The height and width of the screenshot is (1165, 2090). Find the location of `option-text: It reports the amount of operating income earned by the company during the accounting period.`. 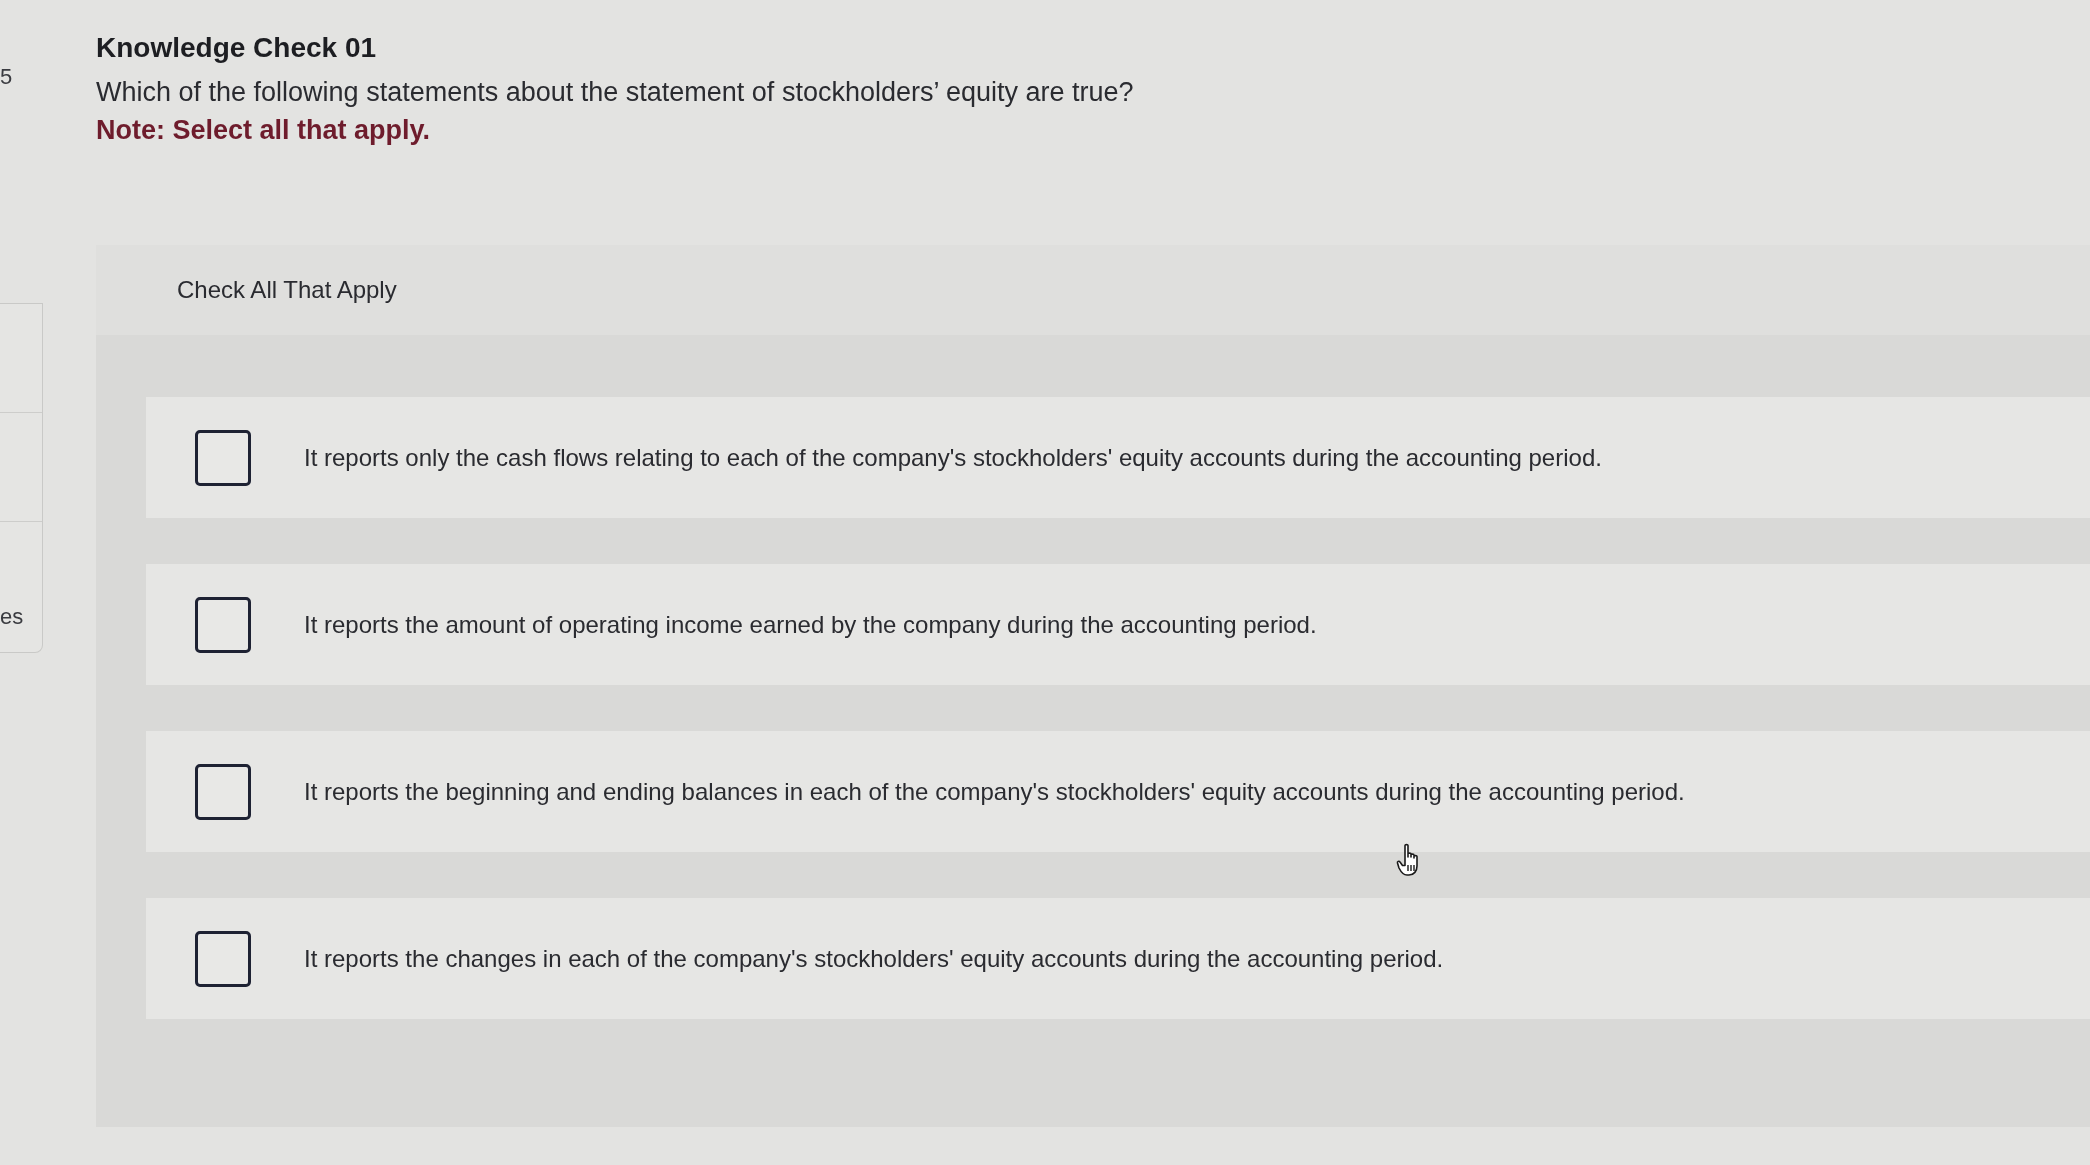

option-text: It reports the amount of operating income earned by the company during the accounting period. is located at coordinates (810, 624).